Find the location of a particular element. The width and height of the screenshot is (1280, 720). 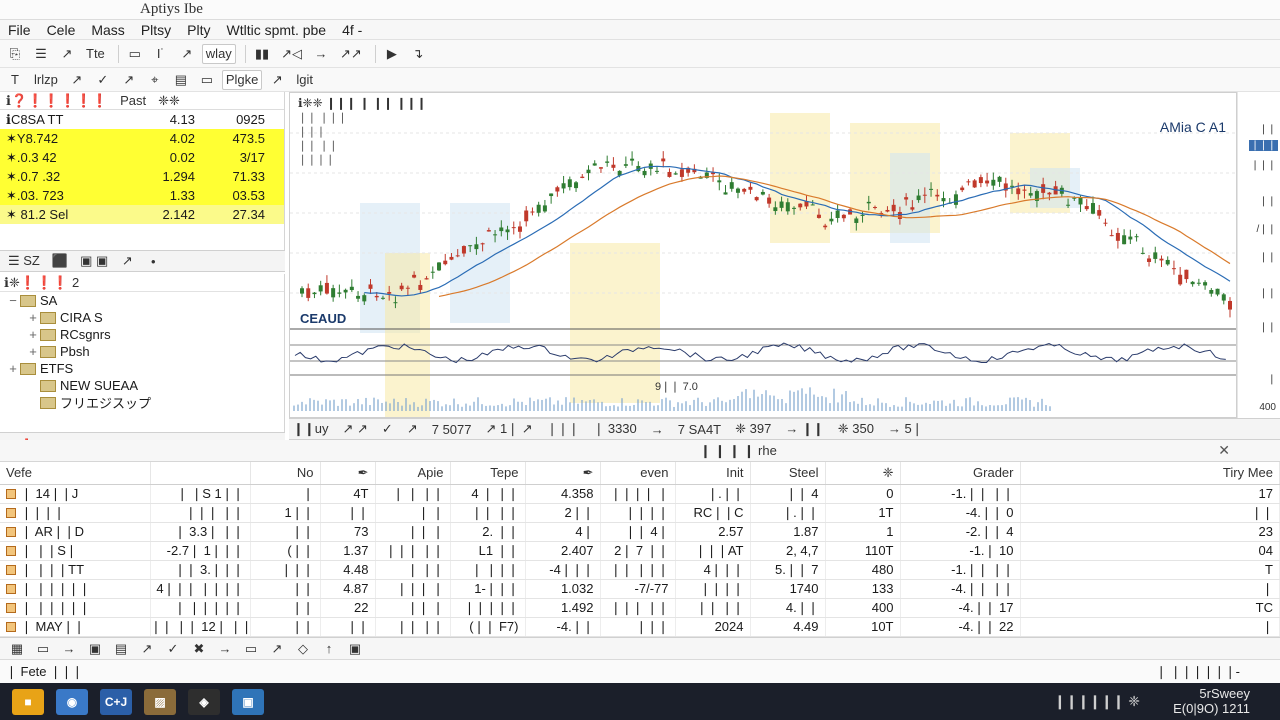

market-watch-row: ✶.03. 723 1.33 03.53 is located at coordinates (142, 195).